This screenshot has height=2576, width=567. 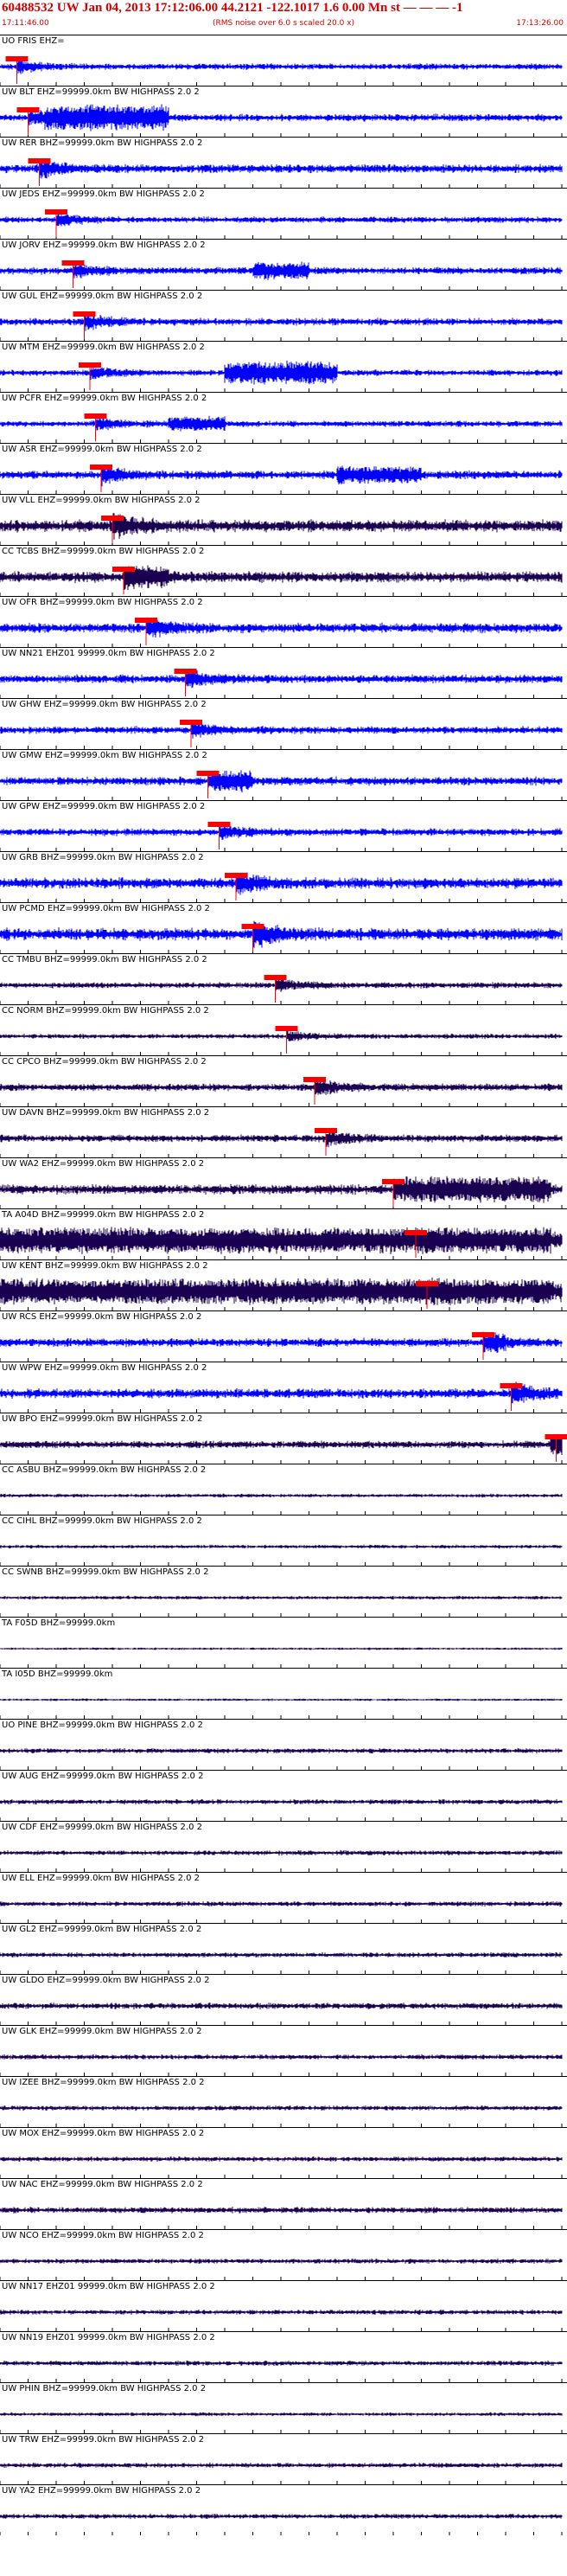 What do you see at coordinates (103, 806) in the screenshot?
I see `trace-label: UW GPW EHZ=99999.0km BW HIGHPASS 2.0 2` at bounding box center [103, 806].